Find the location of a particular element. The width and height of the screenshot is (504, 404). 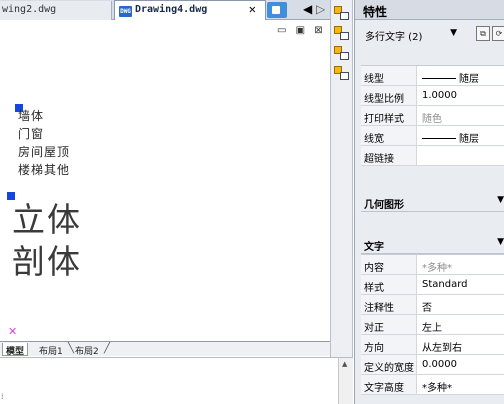

mtext-line: 墙体 is located at coordinates (31, 116).